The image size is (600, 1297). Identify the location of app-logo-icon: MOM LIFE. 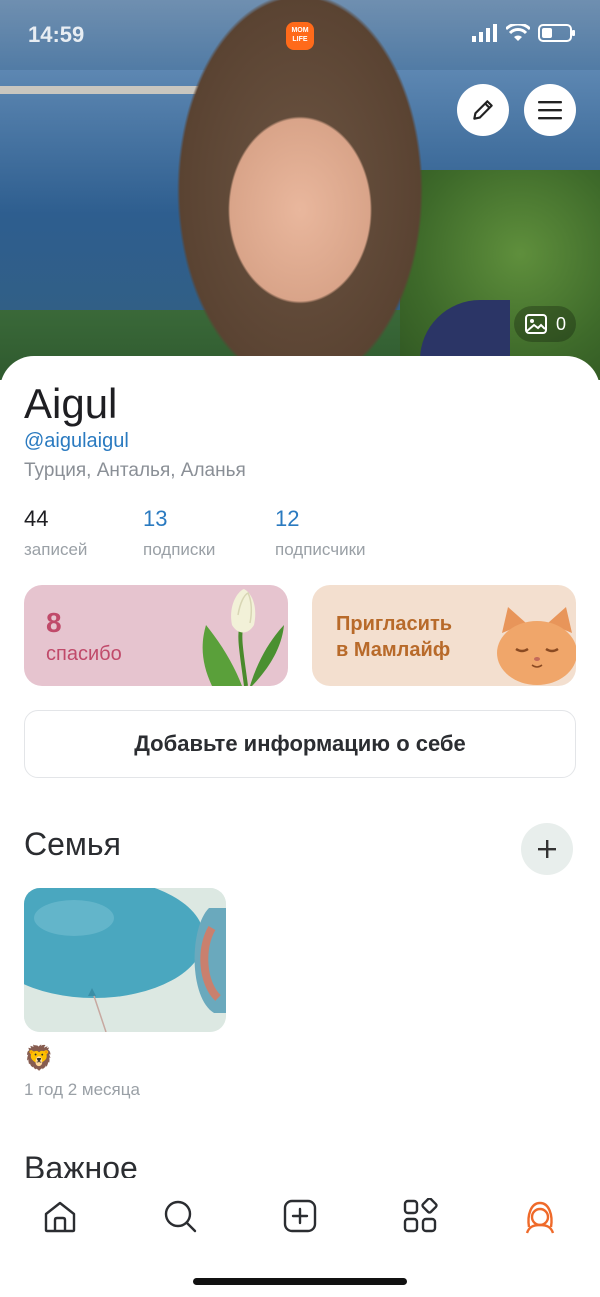
(300, 36).